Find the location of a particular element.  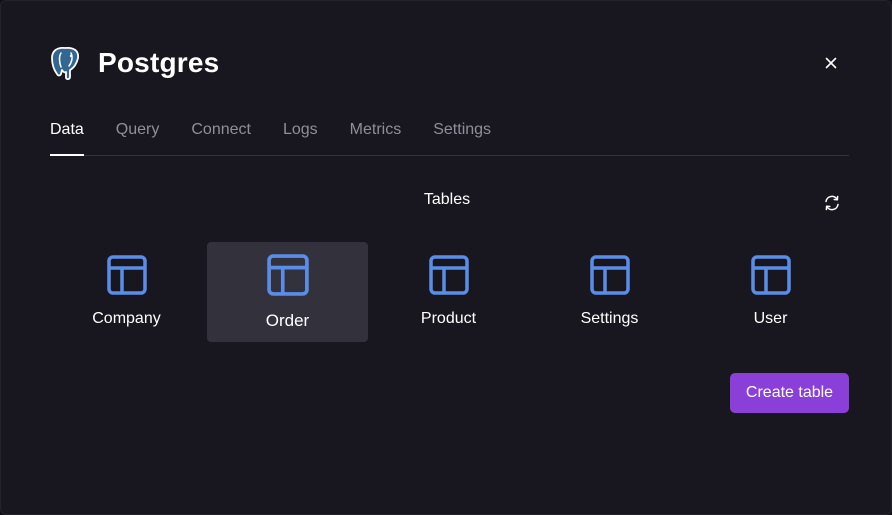

create-table-button: Create table is located at coordinates (789, 393).